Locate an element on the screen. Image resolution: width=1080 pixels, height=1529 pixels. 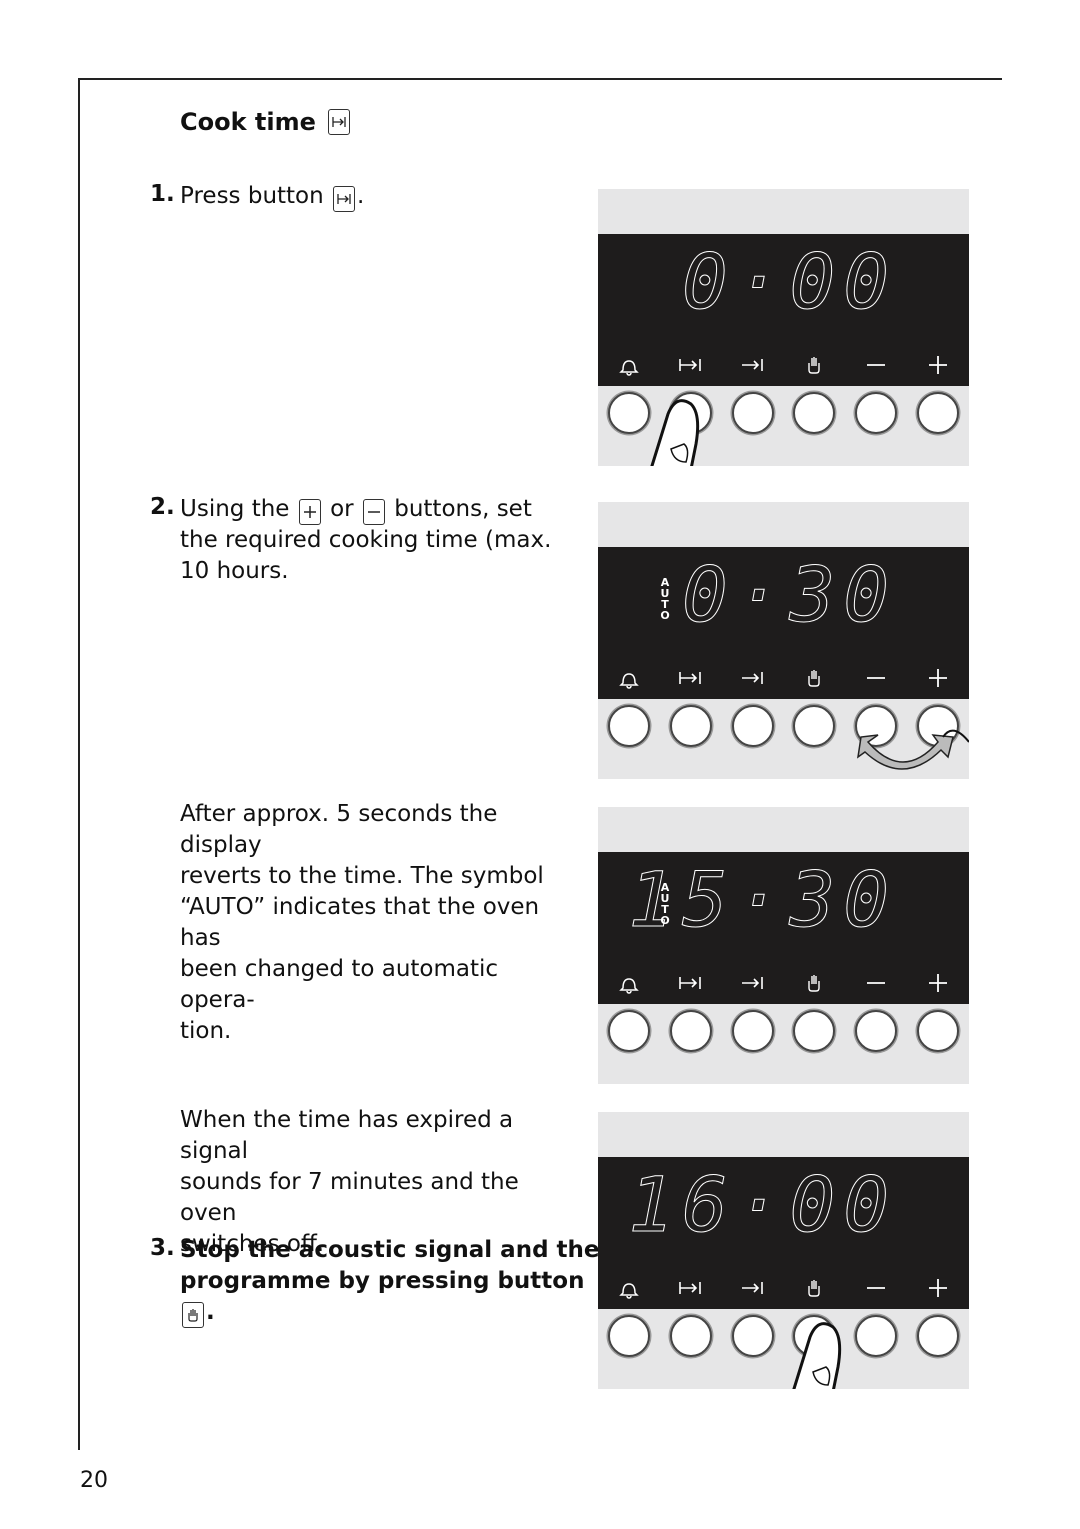
time-display: 0·00 is located at coordinates (789, 281).